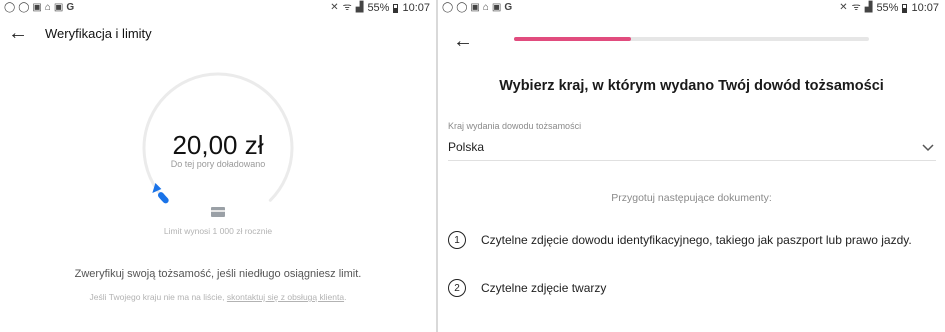 This screenshot has height=332, width=945. What do you see at coordinates (163, 198) in the screenshot?
I see `gauge-fill` at bounding box center [163, 198].